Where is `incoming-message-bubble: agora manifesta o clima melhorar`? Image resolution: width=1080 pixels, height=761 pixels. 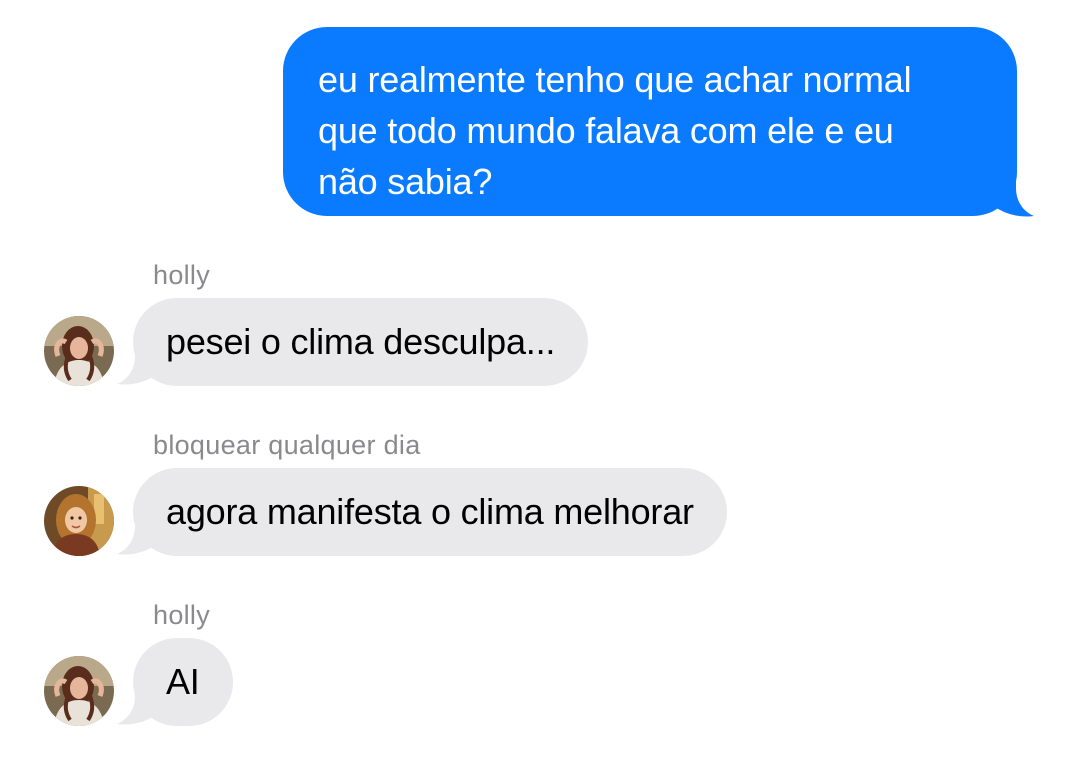 incoming-message-bubble: agora manifesta o clima melhorar is located at coordinates (430, 512).